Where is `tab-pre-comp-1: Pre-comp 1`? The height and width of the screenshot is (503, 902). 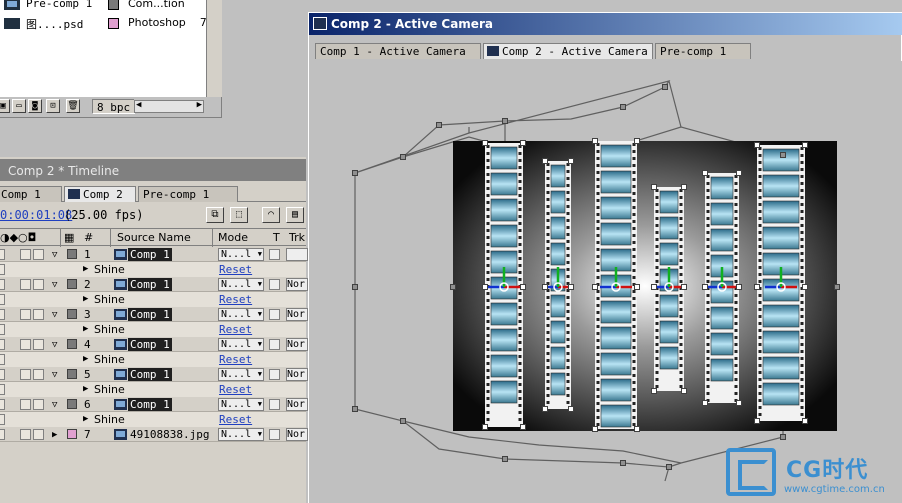 tab-pre-comp-1: Pre-comp 1 is located at coordinates (188, 194).